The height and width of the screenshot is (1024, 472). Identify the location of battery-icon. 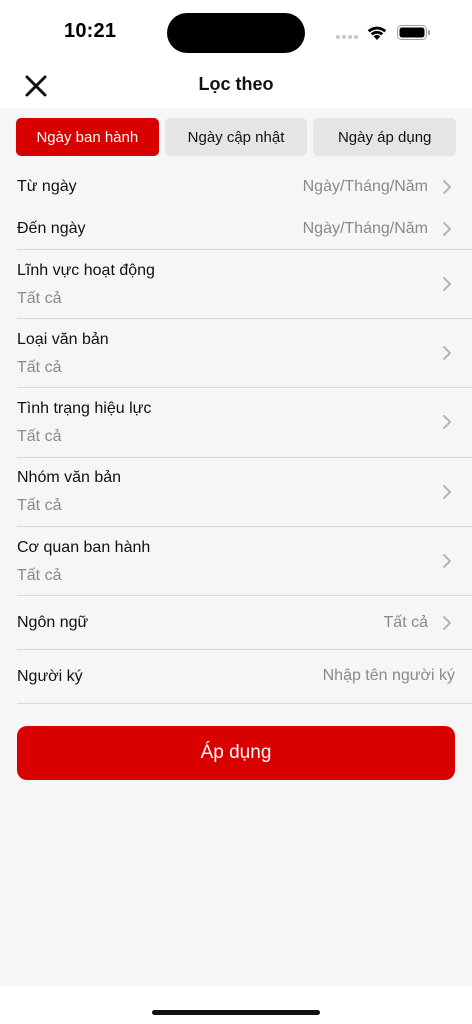
(413, 32).